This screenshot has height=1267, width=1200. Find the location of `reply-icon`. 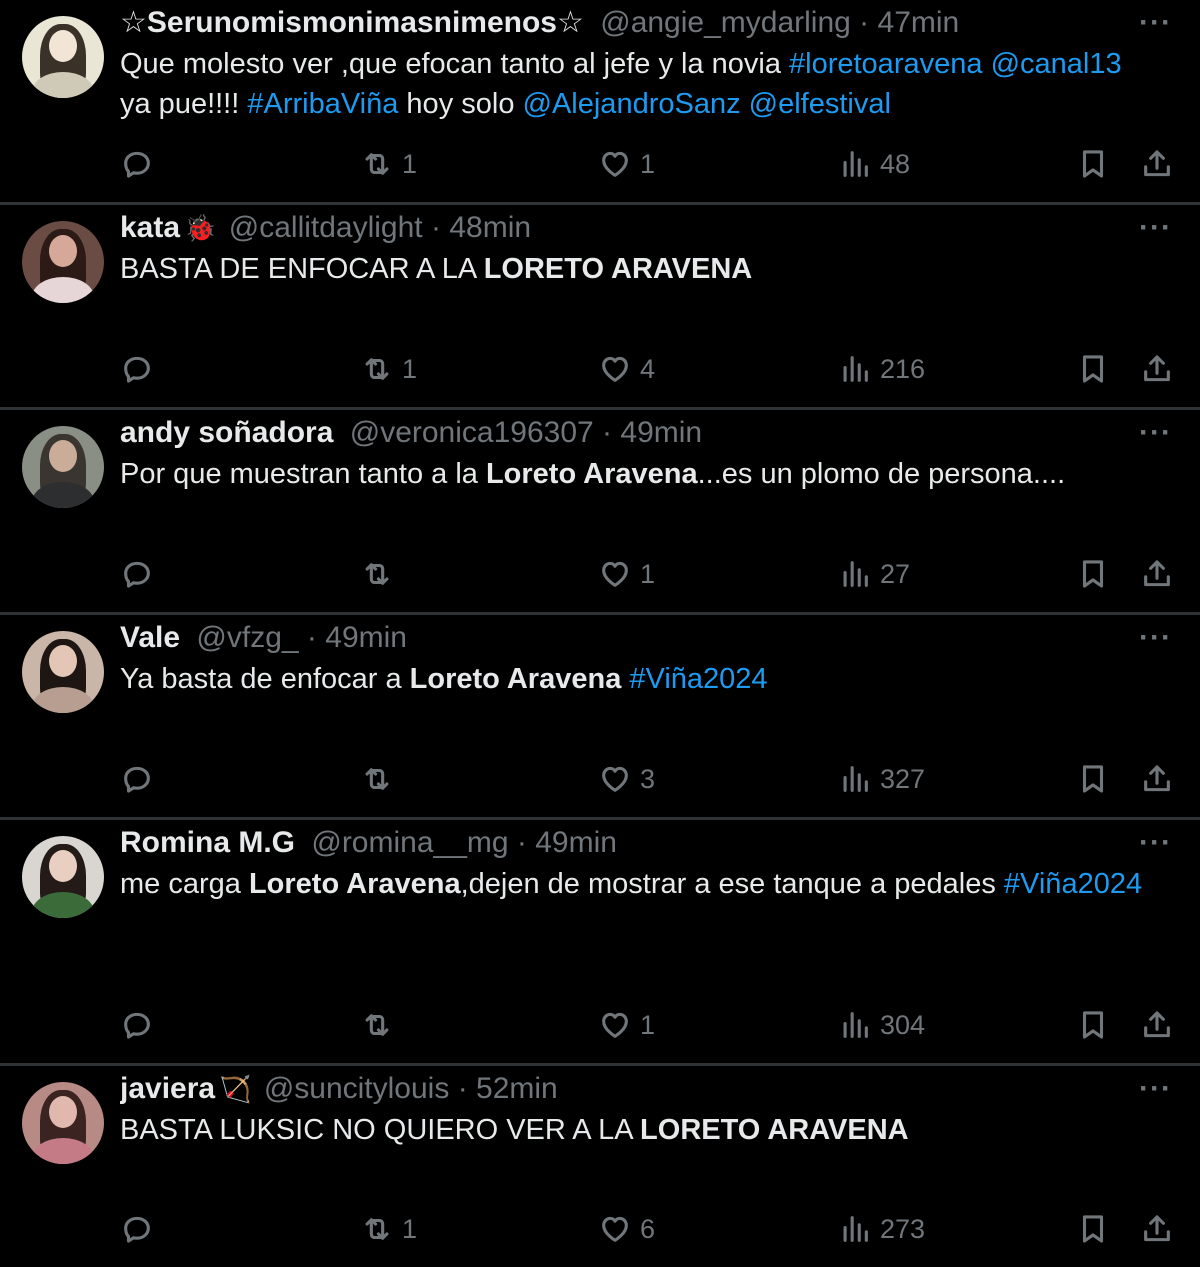

reply-icon is located at coordinates (137, 1229).